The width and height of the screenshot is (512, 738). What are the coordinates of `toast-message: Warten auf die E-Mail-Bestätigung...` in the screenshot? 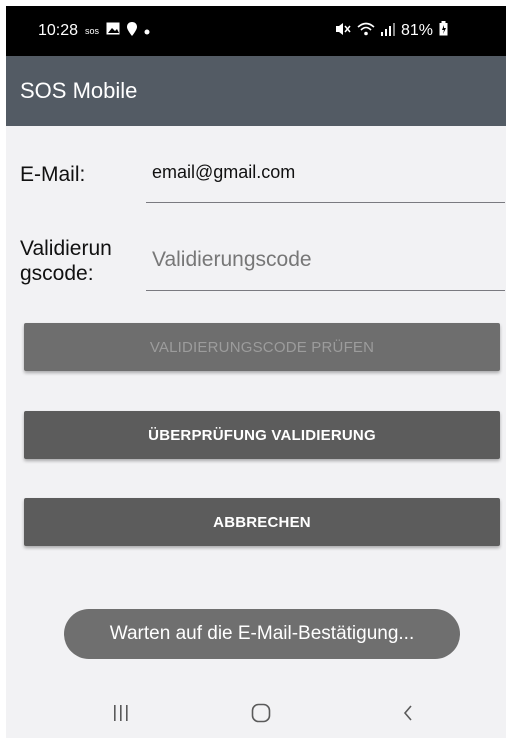 It's located at (262, 634).